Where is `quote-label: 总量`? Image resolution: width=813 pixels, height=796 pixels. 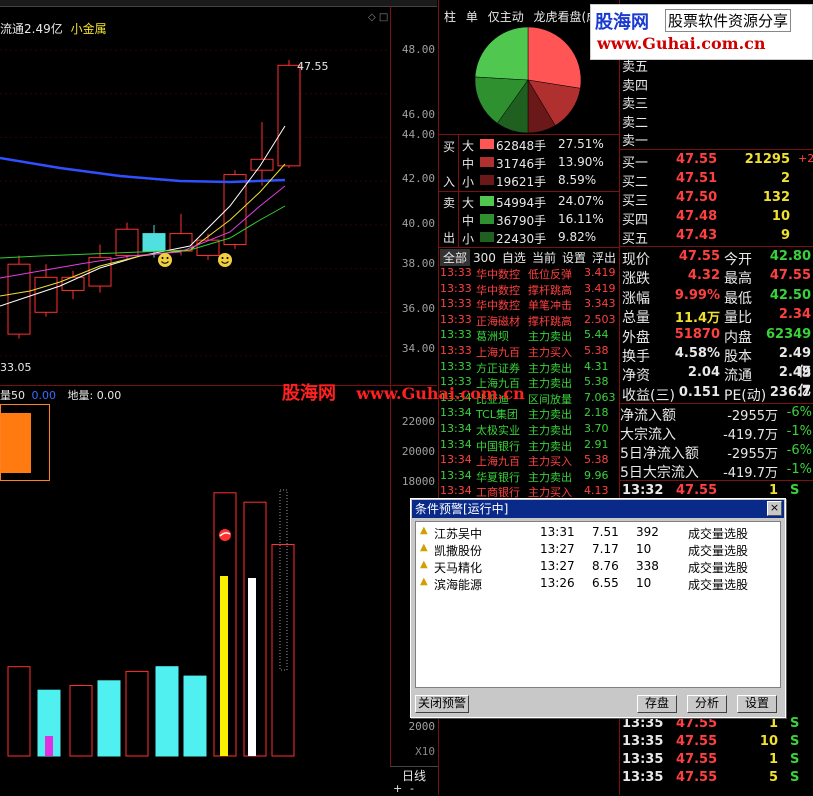 quote-label: 总量 is located at coordinates (636, 318).